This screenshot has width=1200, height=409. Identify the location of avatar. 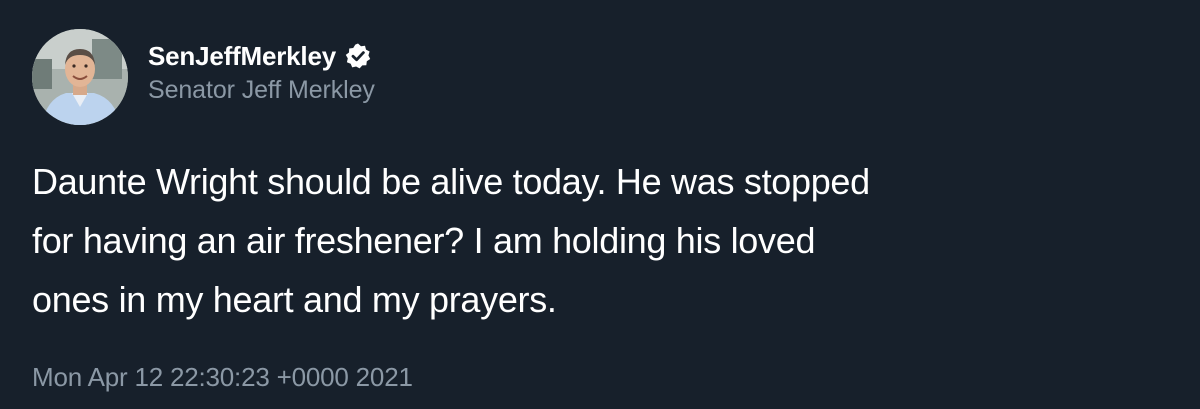
(80, 77).